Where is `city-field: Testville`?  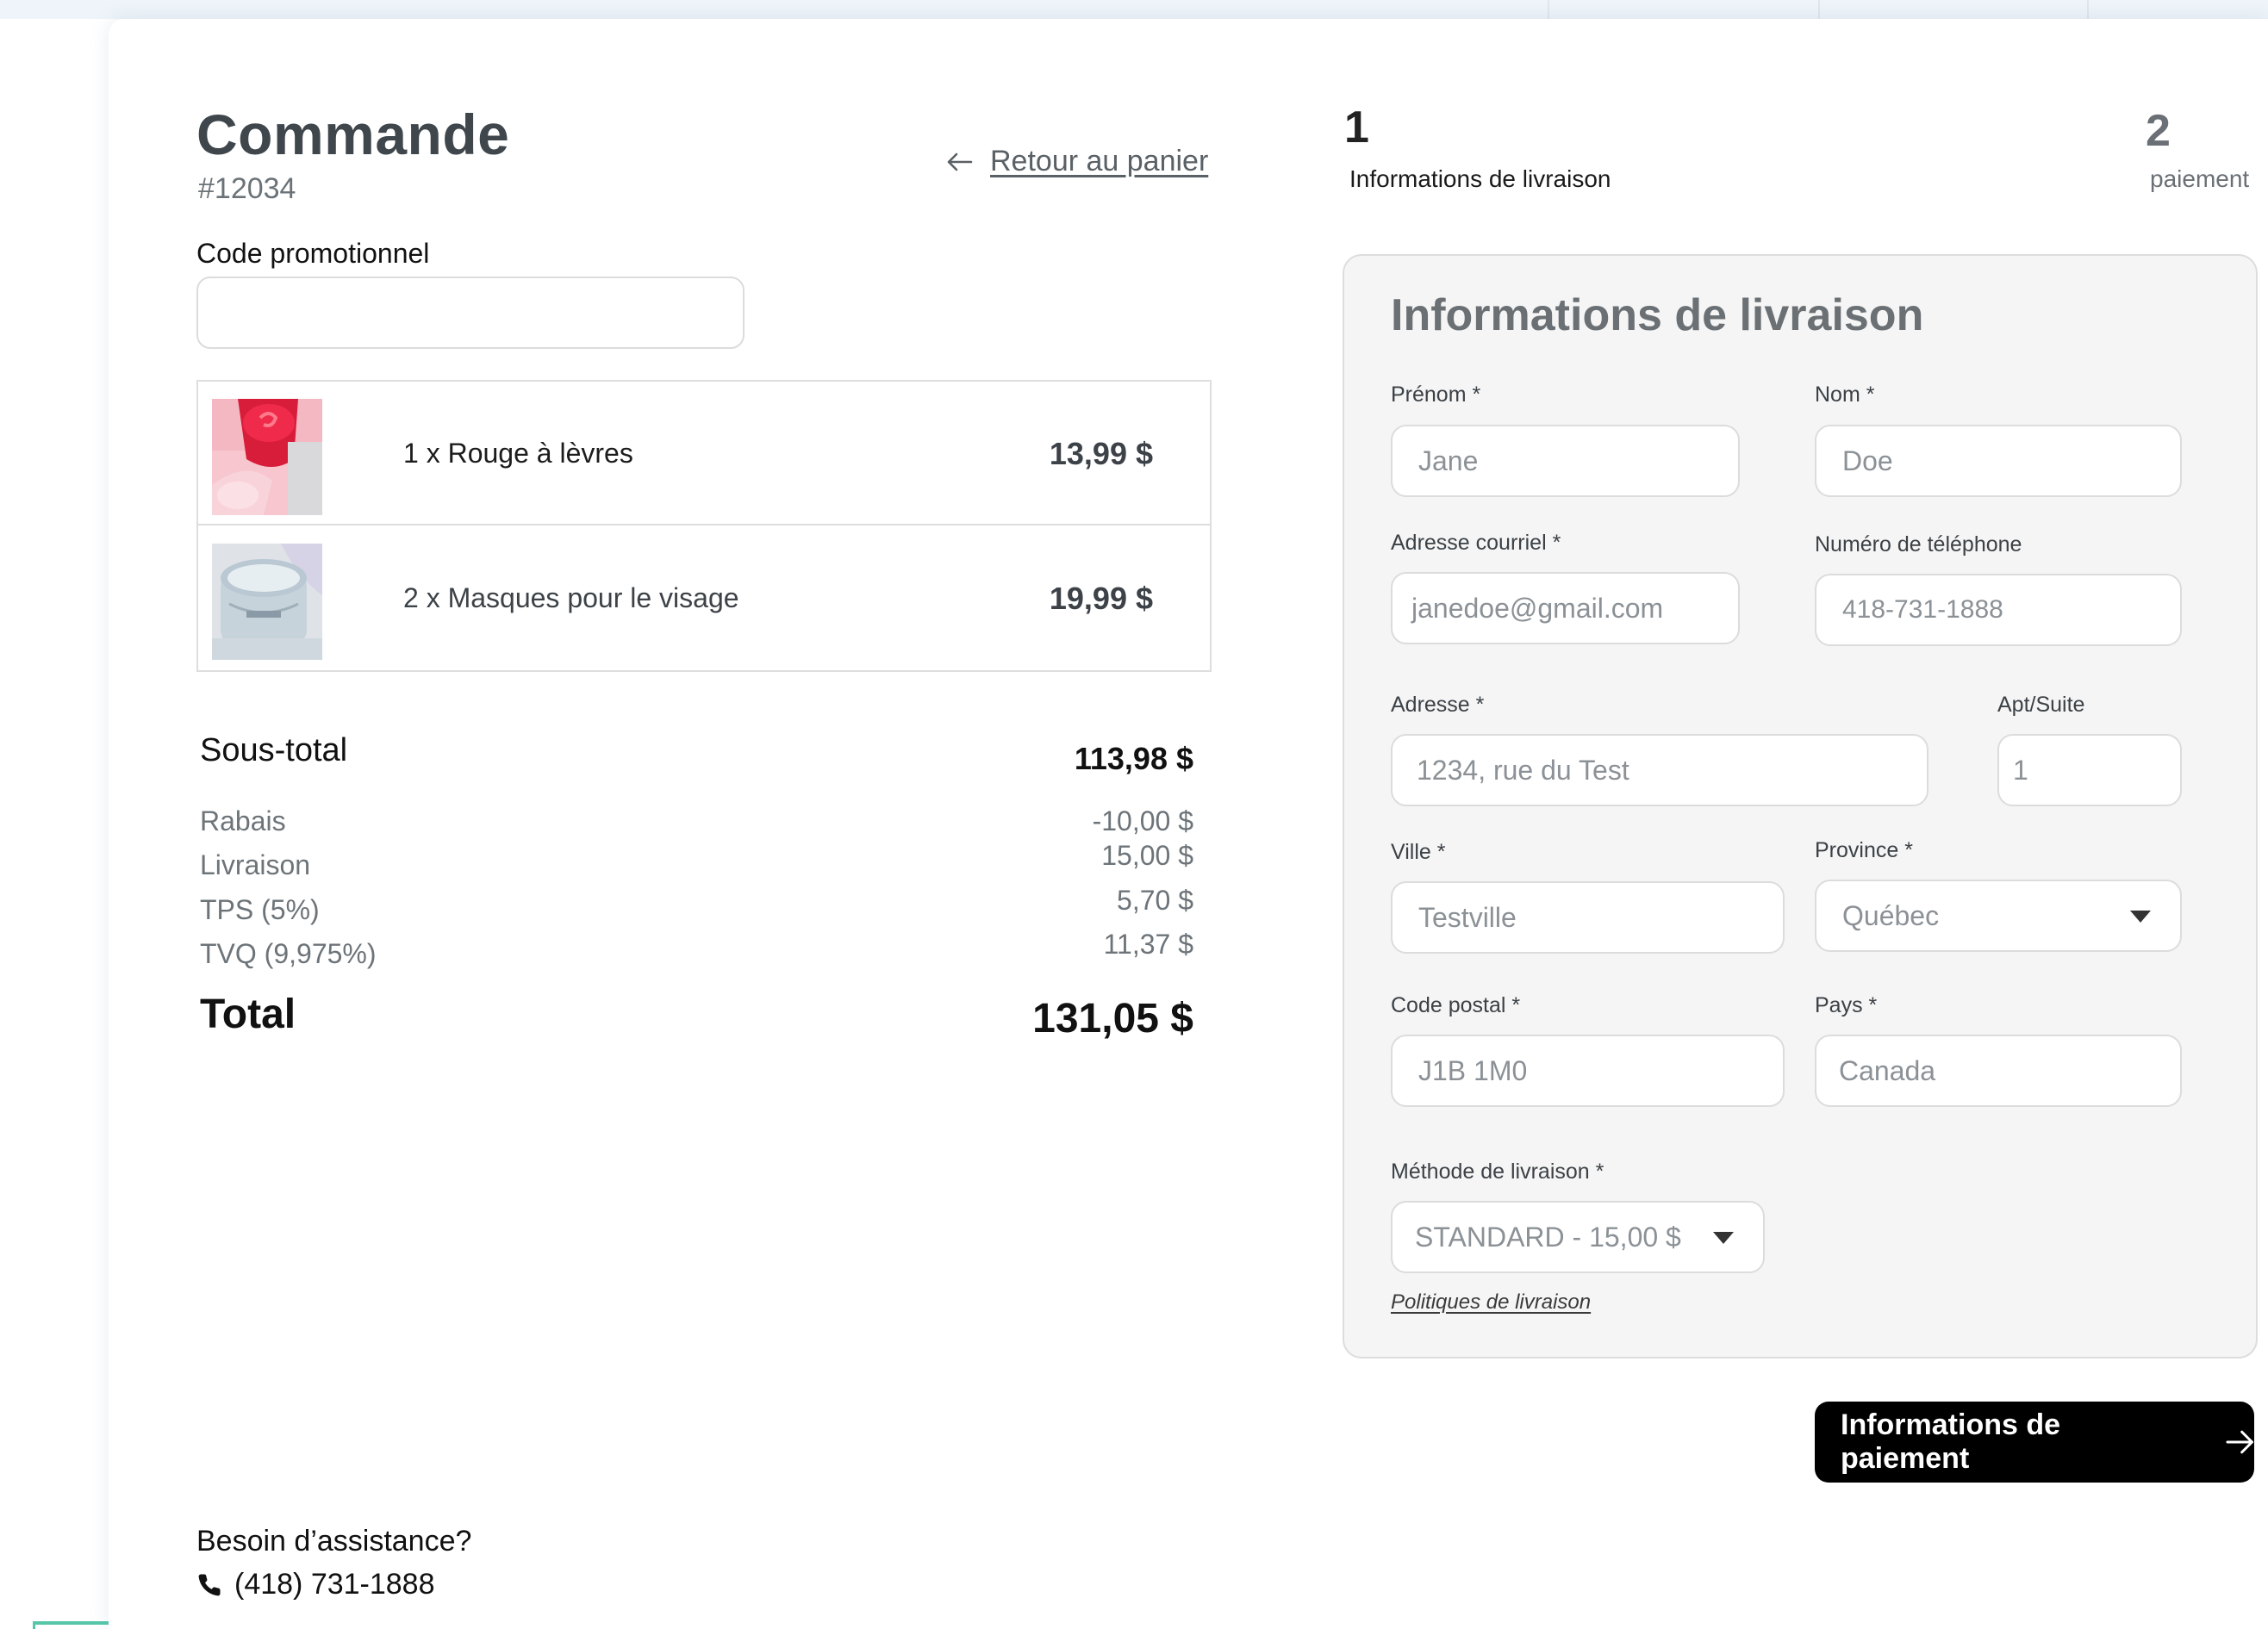 city-field: Testville is located at coordinates (1588, 918).